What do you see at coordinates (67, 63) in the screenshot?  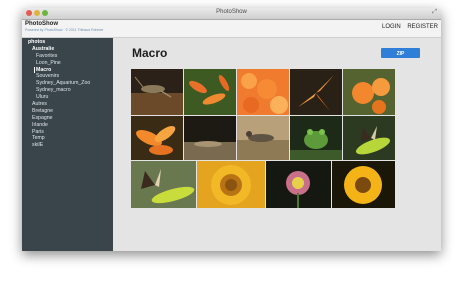 I see `sidebar-item-loon-pine: Loon_Pine` at bounding box center [67, 63].